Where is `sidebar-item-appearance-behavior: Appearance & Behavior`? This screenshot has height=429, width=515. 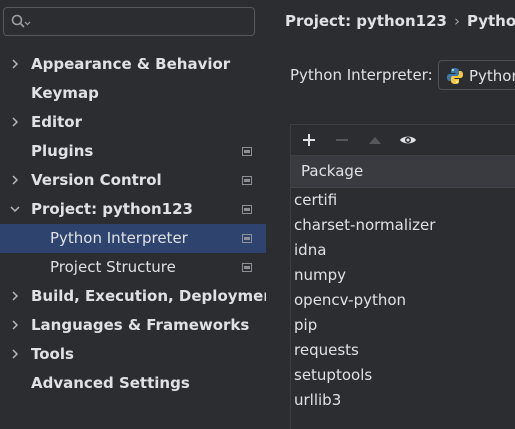
sidebar-item-appearance-behavior: Appearance & Behavior is located at coordinates (133, 64).